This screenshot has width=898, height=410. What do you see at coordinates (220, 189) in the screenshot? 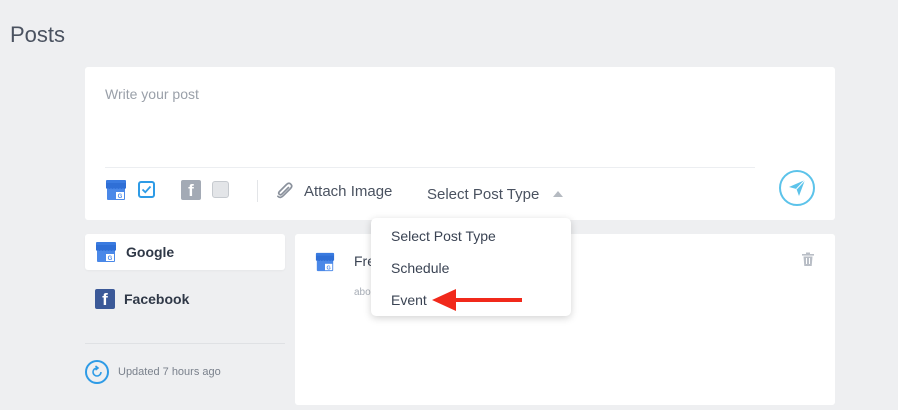
I see `facebook-checkbox` at bounding box center [220, 189].